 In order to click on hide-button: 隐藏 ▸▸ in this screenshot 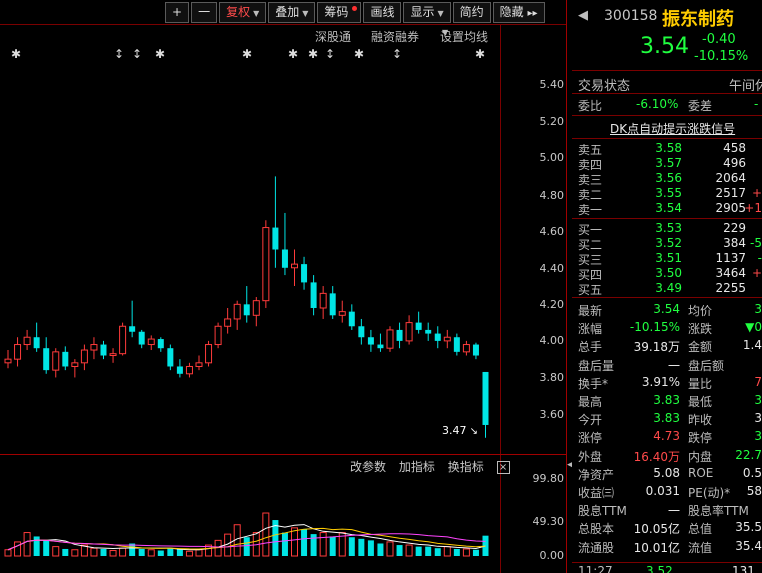, I will do `click(518, 12)`.